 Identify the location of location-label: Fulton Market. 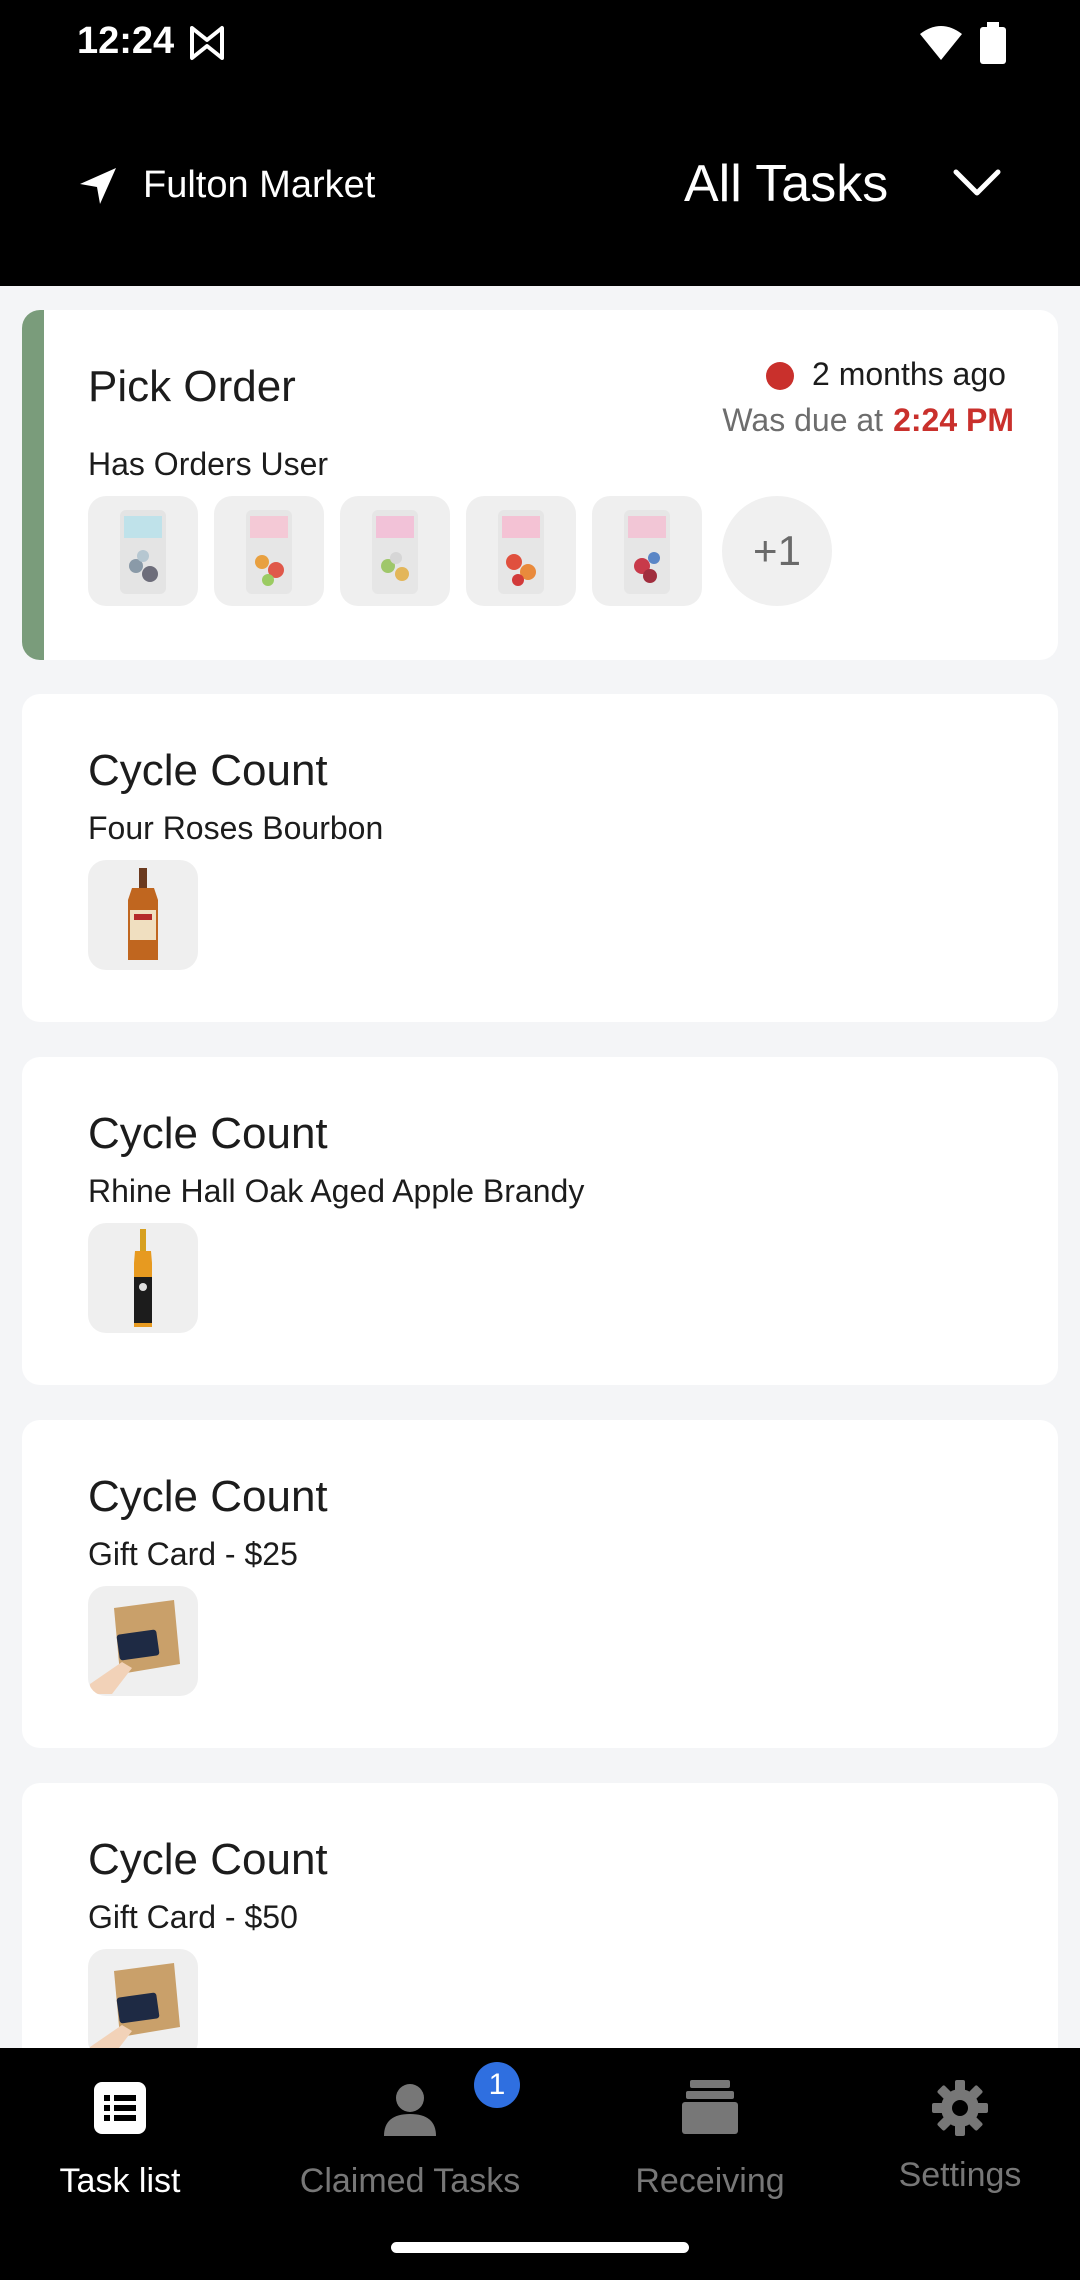
(259, 185).